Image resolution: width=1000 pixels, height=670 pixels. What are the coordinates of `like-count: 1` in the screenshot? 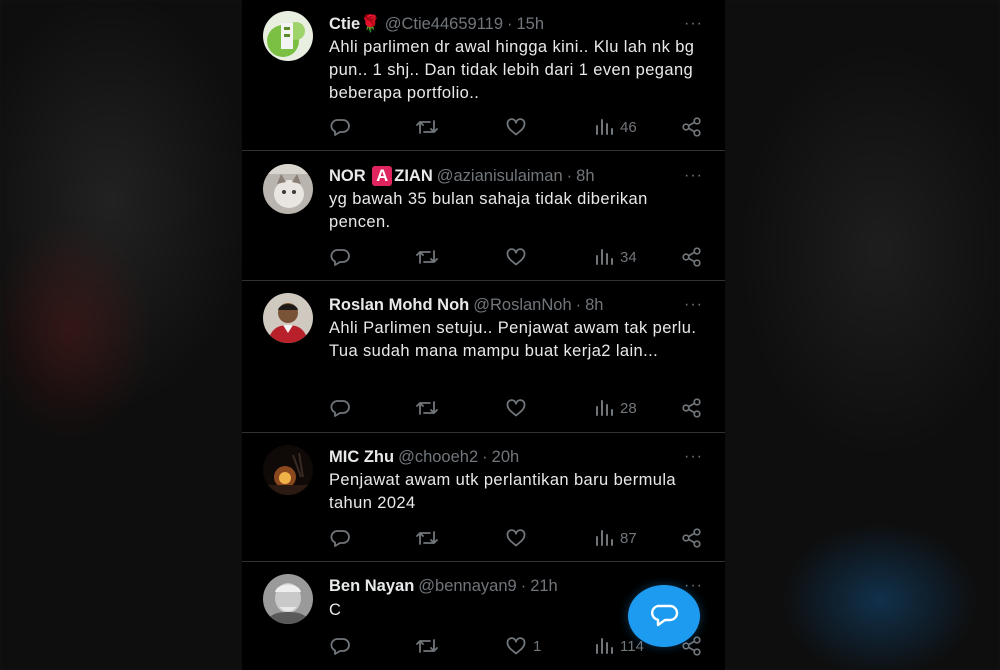 It's located at (537, 646).